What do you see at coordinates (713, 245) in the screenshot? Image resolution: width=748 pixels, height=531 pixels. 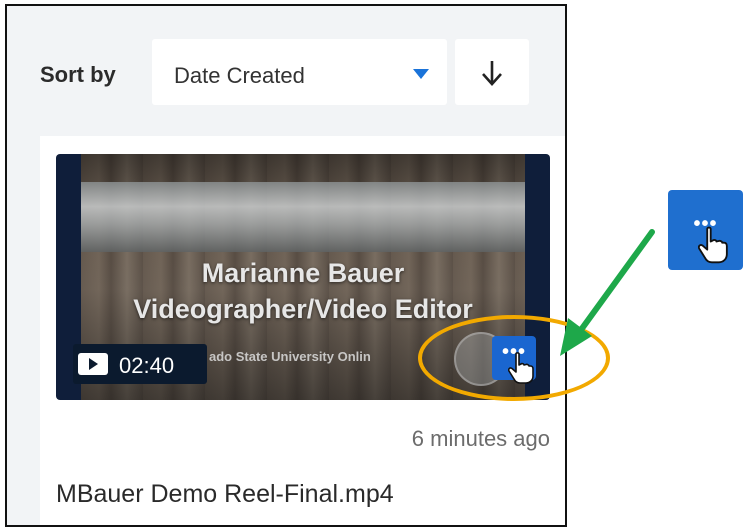 I see `hand-cursor-icon` at bounding box center [713, 245].